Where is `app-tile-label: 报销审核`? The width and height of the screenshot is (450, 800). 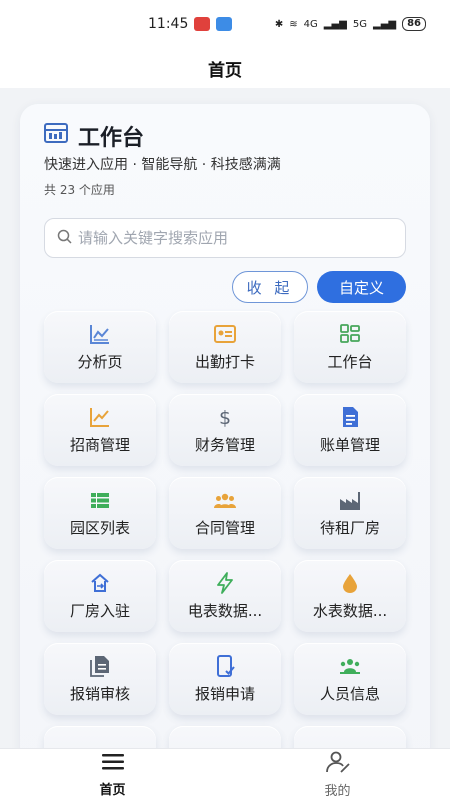
app-tile-label: 报销审核 is located at coordinates (99, 693).